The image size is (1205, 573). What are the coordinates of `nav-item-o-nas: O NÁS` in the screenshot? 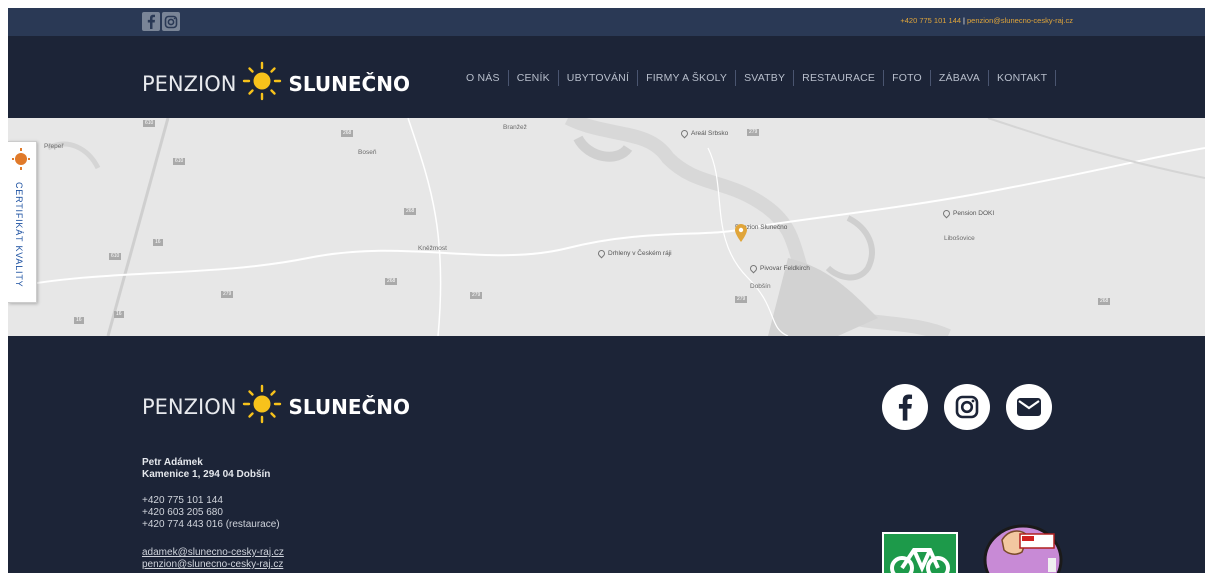 It's located at (483, 78).